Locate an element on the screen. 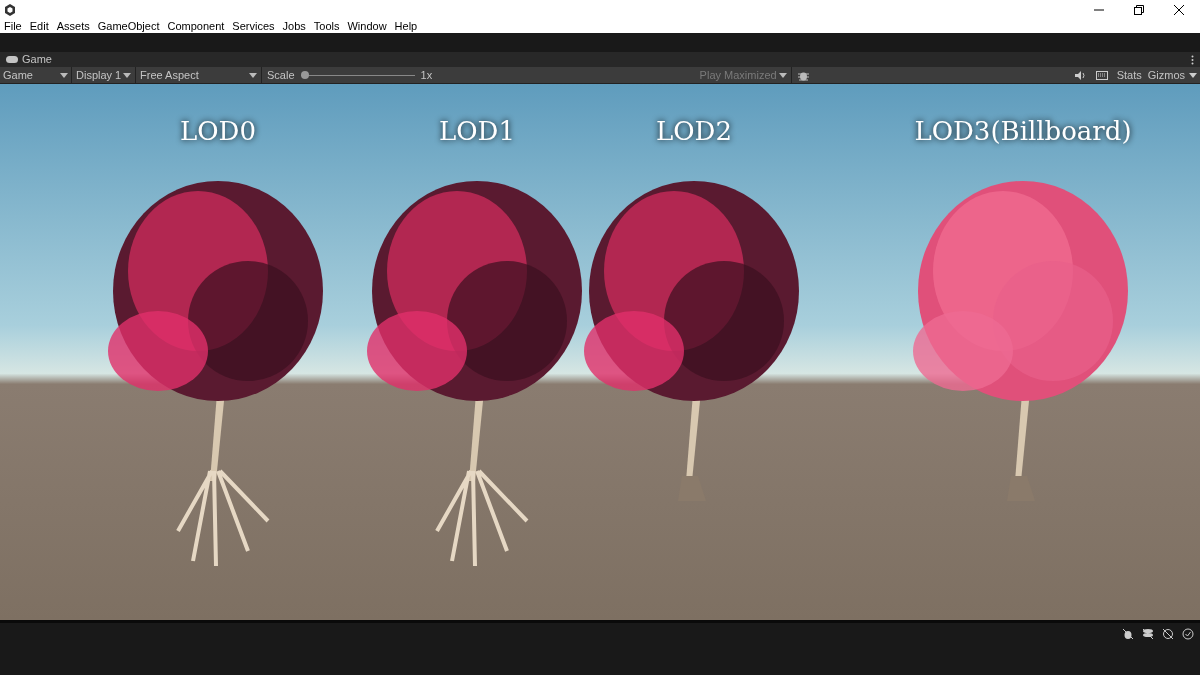  more-options-icon is located at coordinates (1192, 59).